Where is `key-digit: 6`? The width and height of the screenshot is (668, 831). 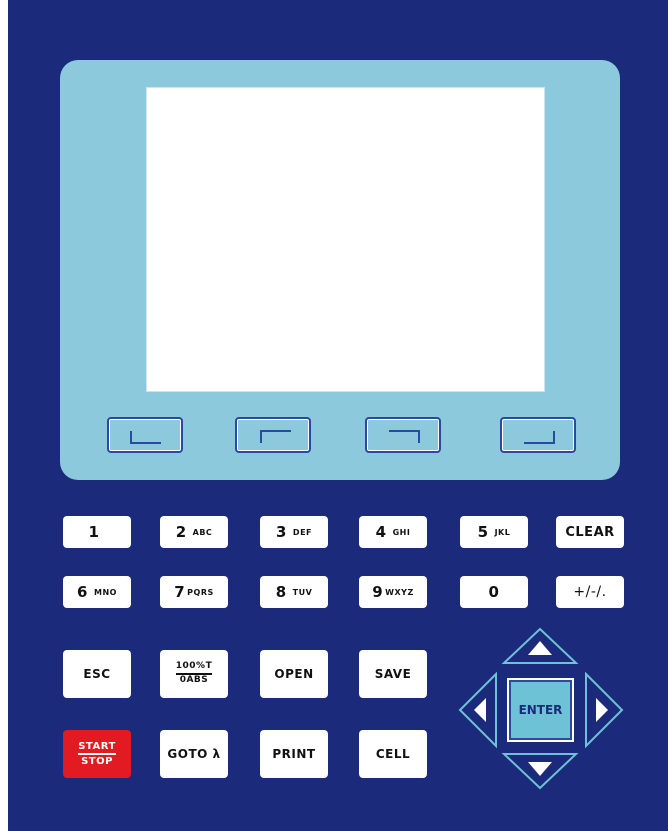 key-digit: 6 is located at coordinates (82, 592).